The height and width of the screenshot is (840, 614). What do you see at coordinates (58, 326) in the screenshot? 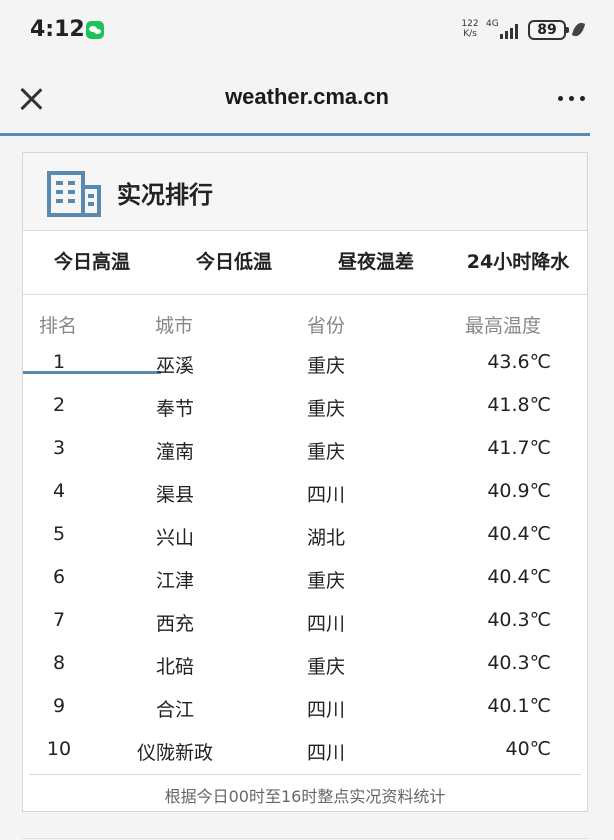
I see `column-header-rank: 排名` at bounding box center [58, 326].